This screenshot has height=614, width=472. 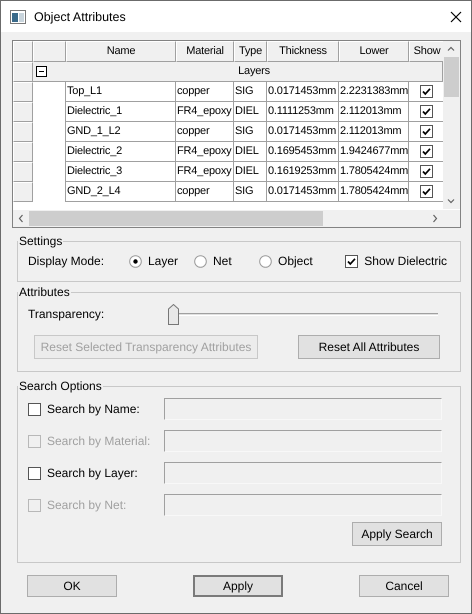 What do you see at coordinates (18, 17) in the screenshot?
I see `window-icon` at bounding box center [18, 17].